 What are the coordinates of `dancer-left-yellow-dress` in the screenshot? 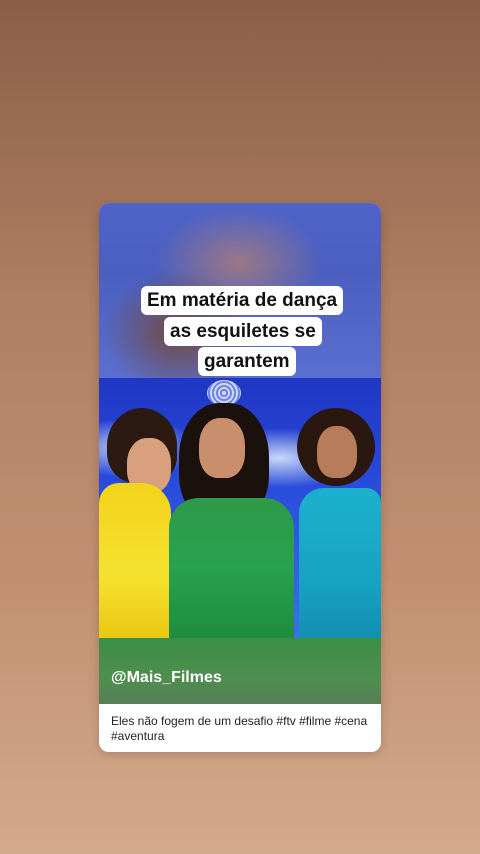 It's located at (135, 560).